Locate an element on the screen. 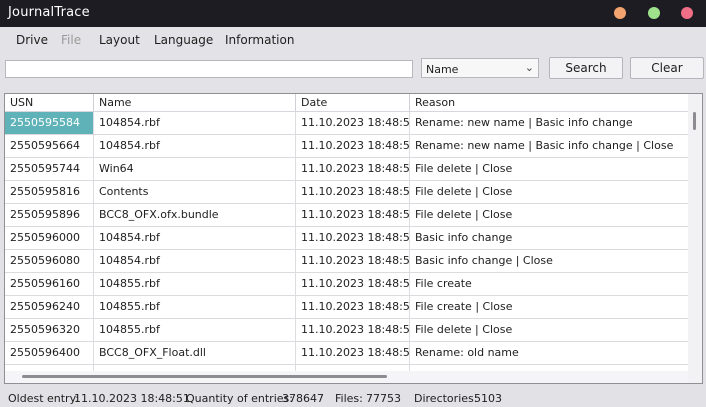 The width and height of the screenshot is (706, 407). column-header-reason: Reason is located at coordinates (549, 102).